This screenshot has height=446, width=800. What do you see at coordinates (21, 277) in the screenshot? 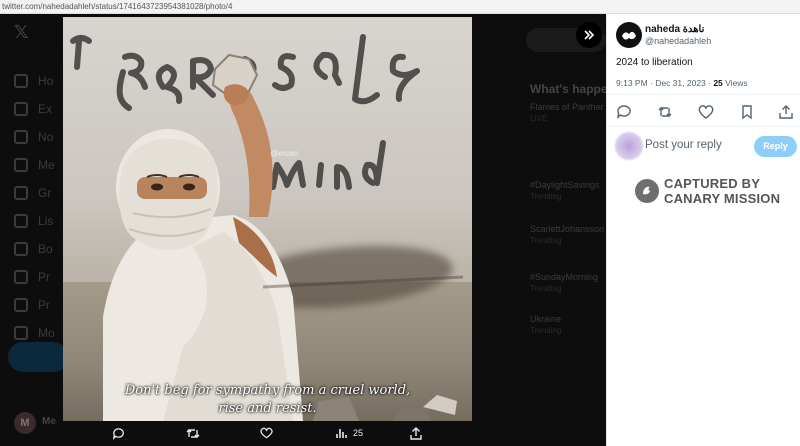
I see `x-icon` at bounding box center [21, 277].